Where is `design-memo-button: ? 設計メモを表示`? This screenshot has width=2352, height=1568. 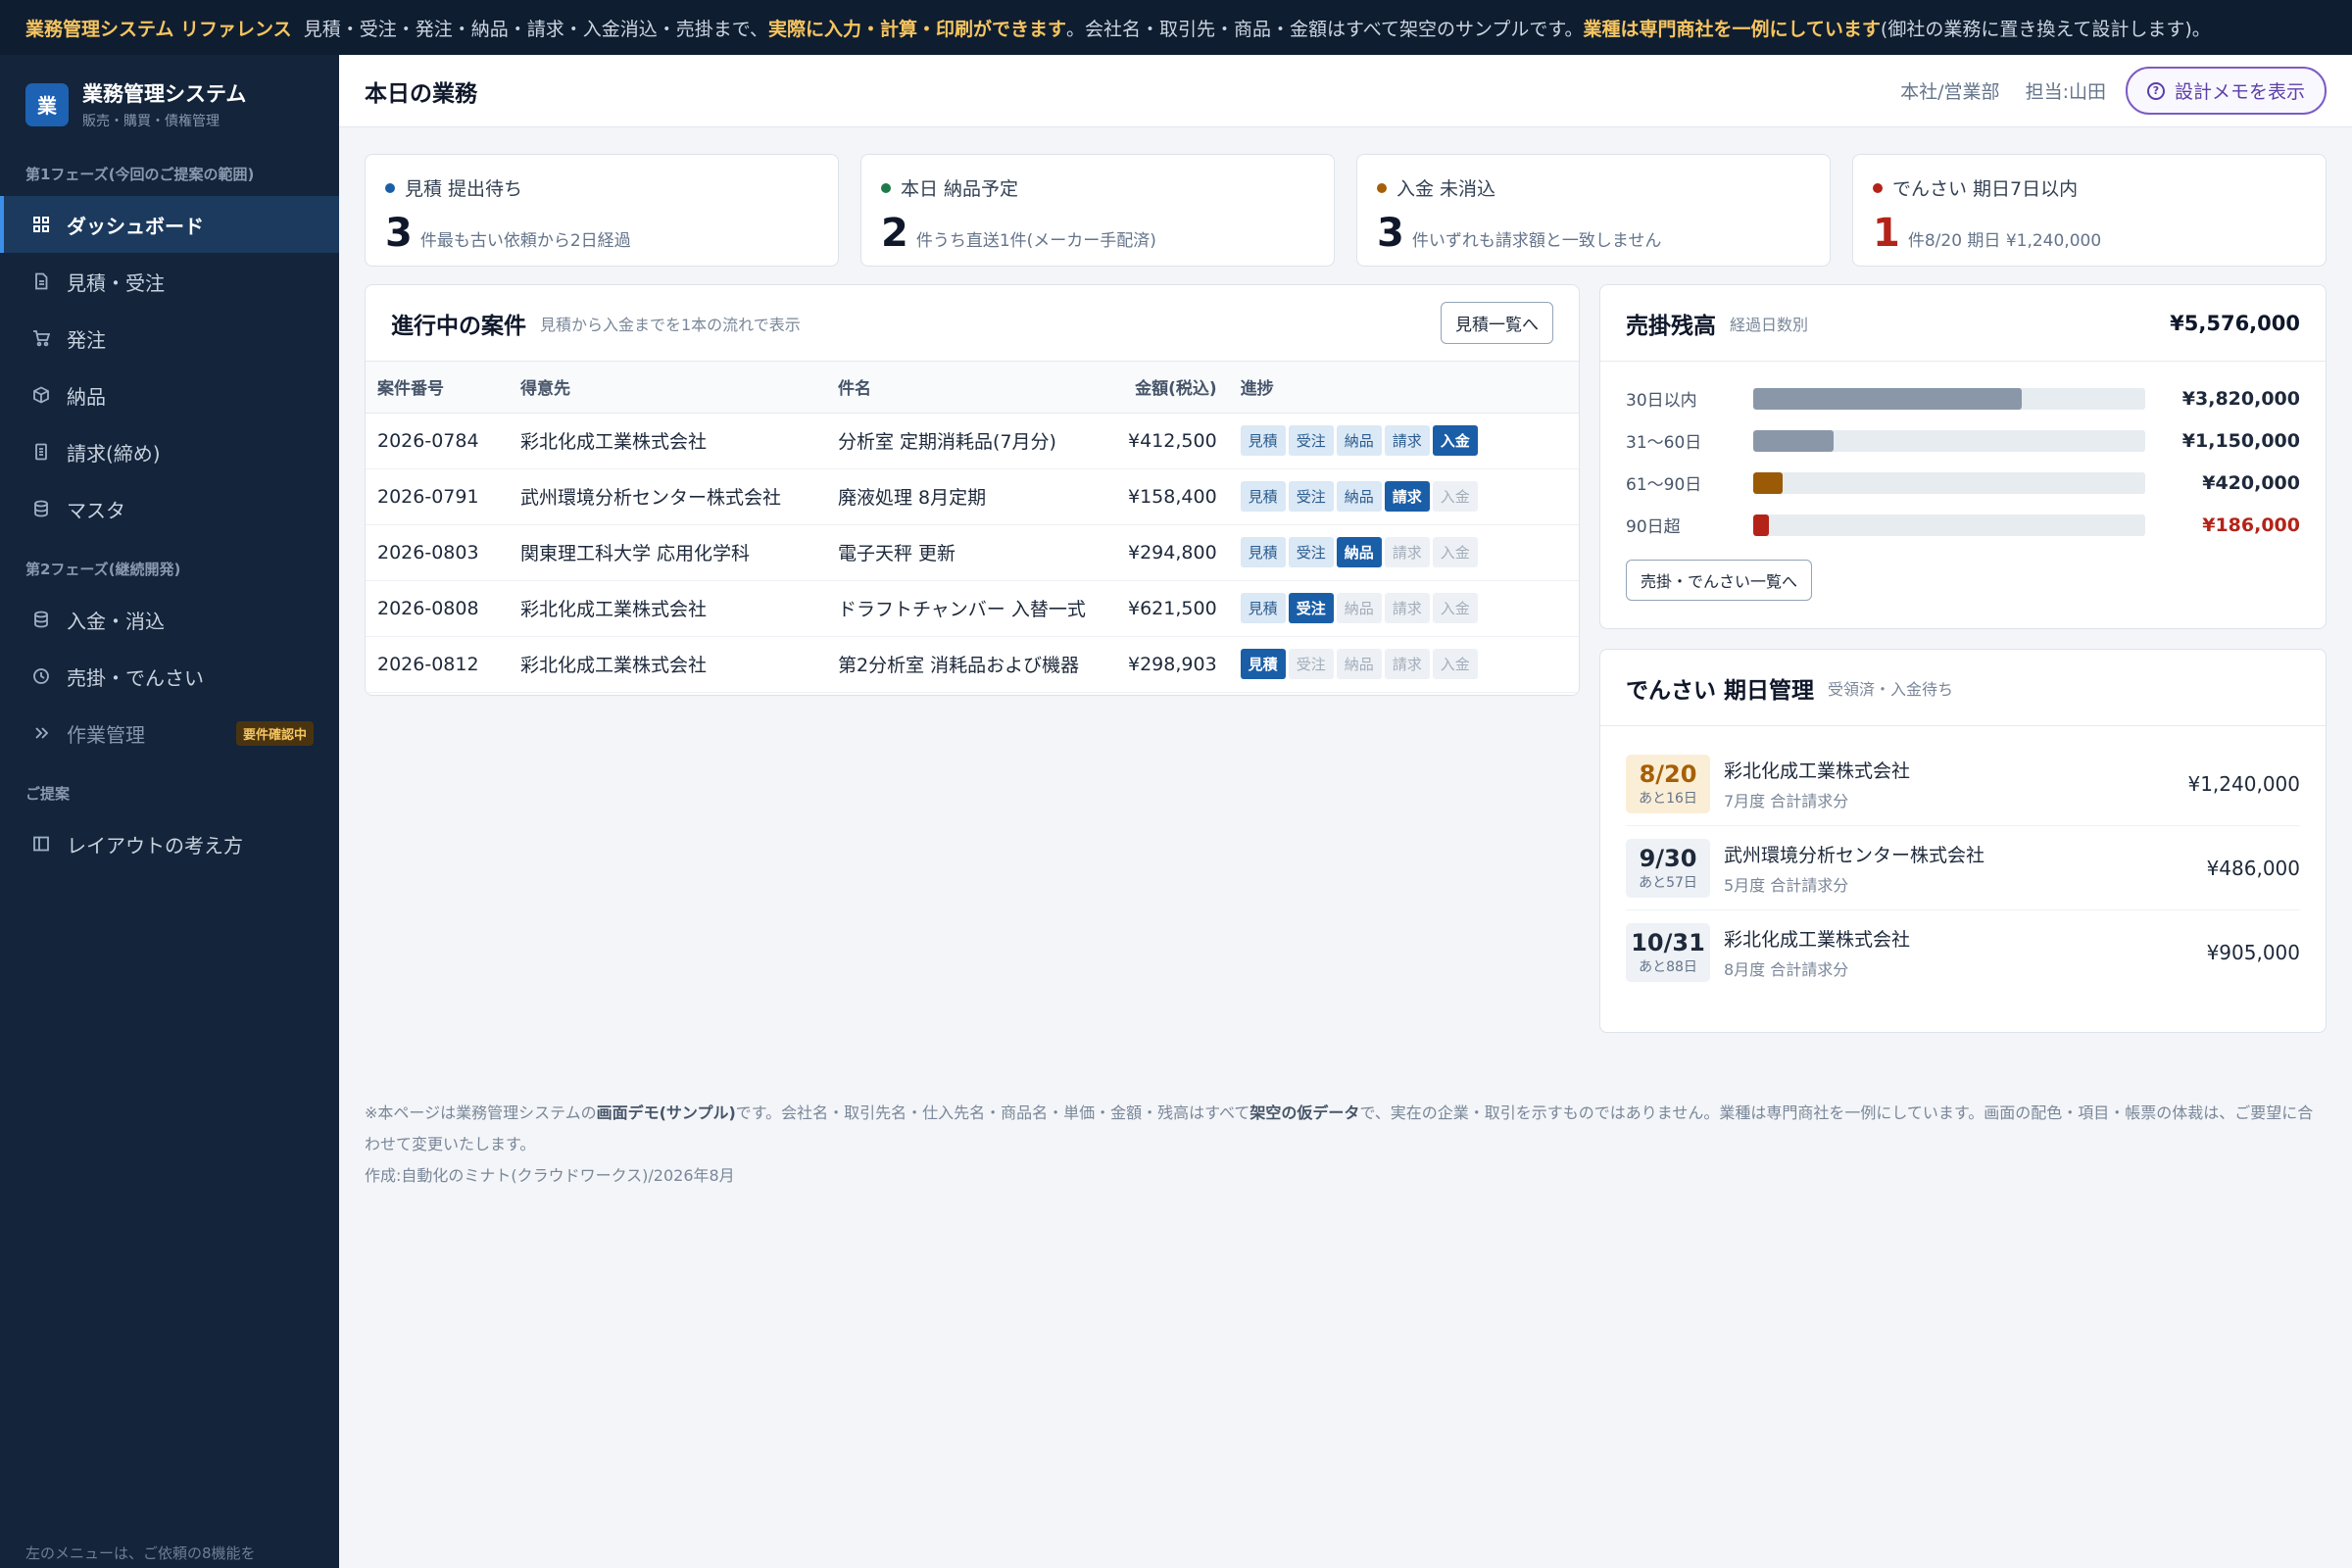 design-memo-button: ? 設計メモを表示 is located at coordinates (2226, 91).